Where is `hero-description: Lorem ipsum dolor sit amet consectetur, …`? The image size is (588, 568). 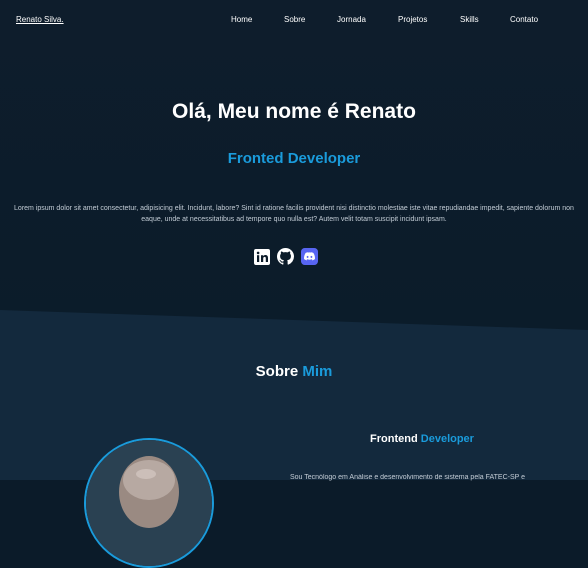 hero-description: Lorem ipsum dolor sit amet consectetur, … is located at coordinates (294, 214).